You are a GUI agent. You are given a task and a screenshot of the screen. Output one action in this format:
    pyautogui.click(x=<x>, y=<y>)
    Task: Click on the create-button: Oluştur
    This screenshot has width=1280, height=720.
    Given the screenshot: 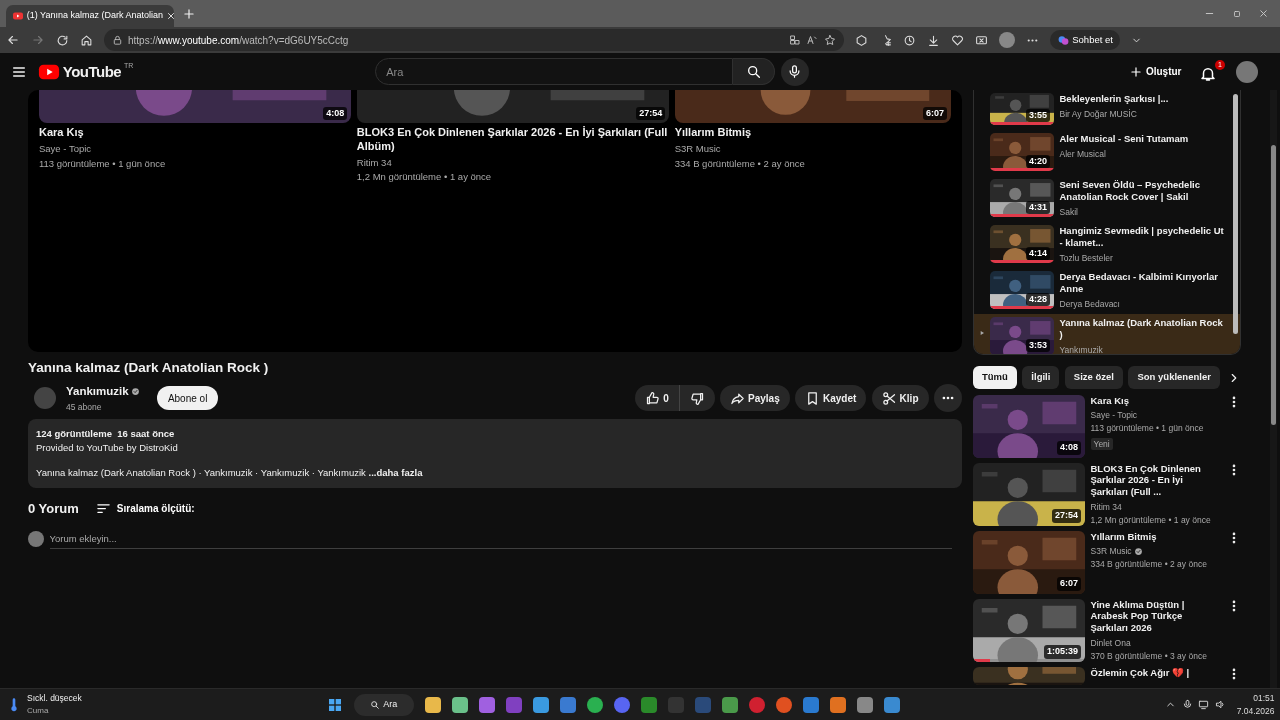 What is the action you would take?
    pyautogui.click(x=1155, y=71)
    